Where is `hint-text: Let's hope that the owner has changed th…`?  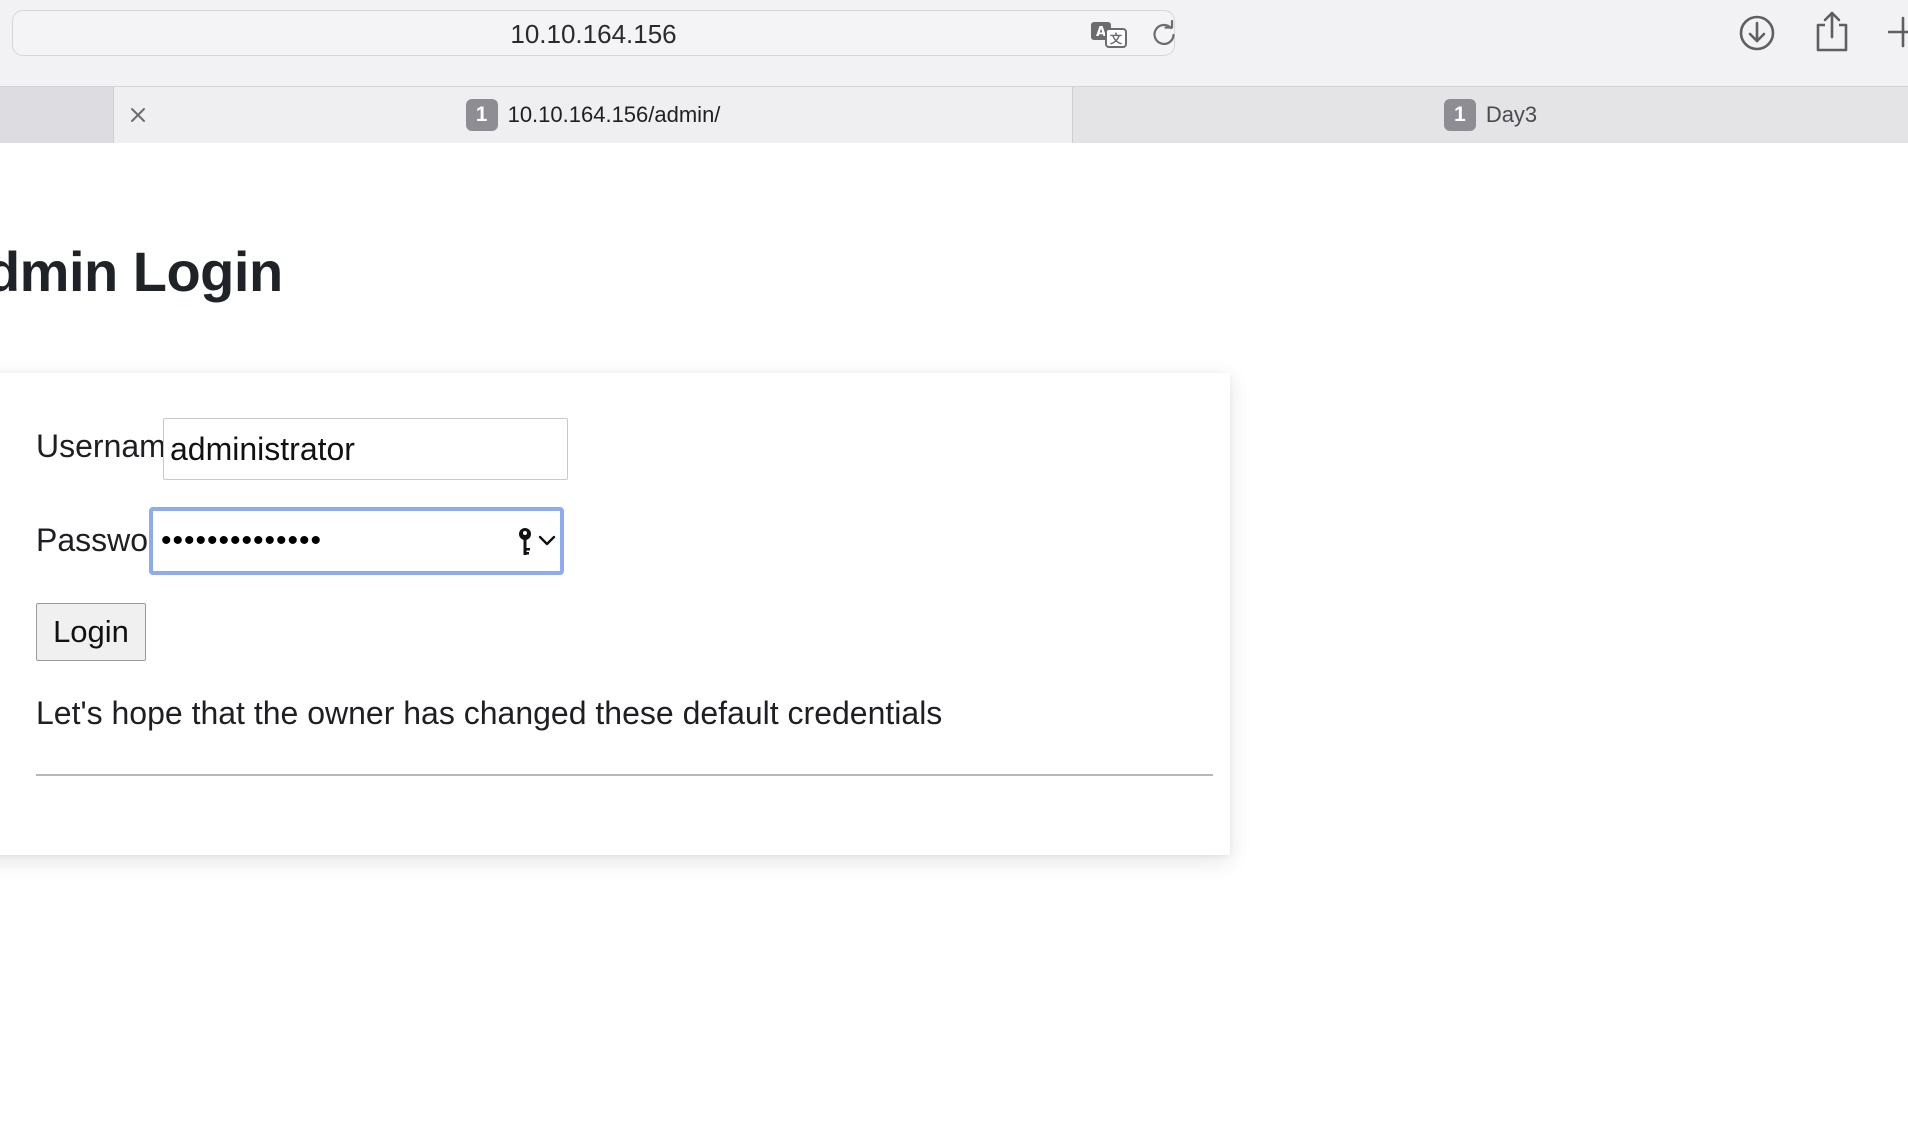
hint-text: Let's hope that the owner has changed th… is located at coordinates (489, 713).